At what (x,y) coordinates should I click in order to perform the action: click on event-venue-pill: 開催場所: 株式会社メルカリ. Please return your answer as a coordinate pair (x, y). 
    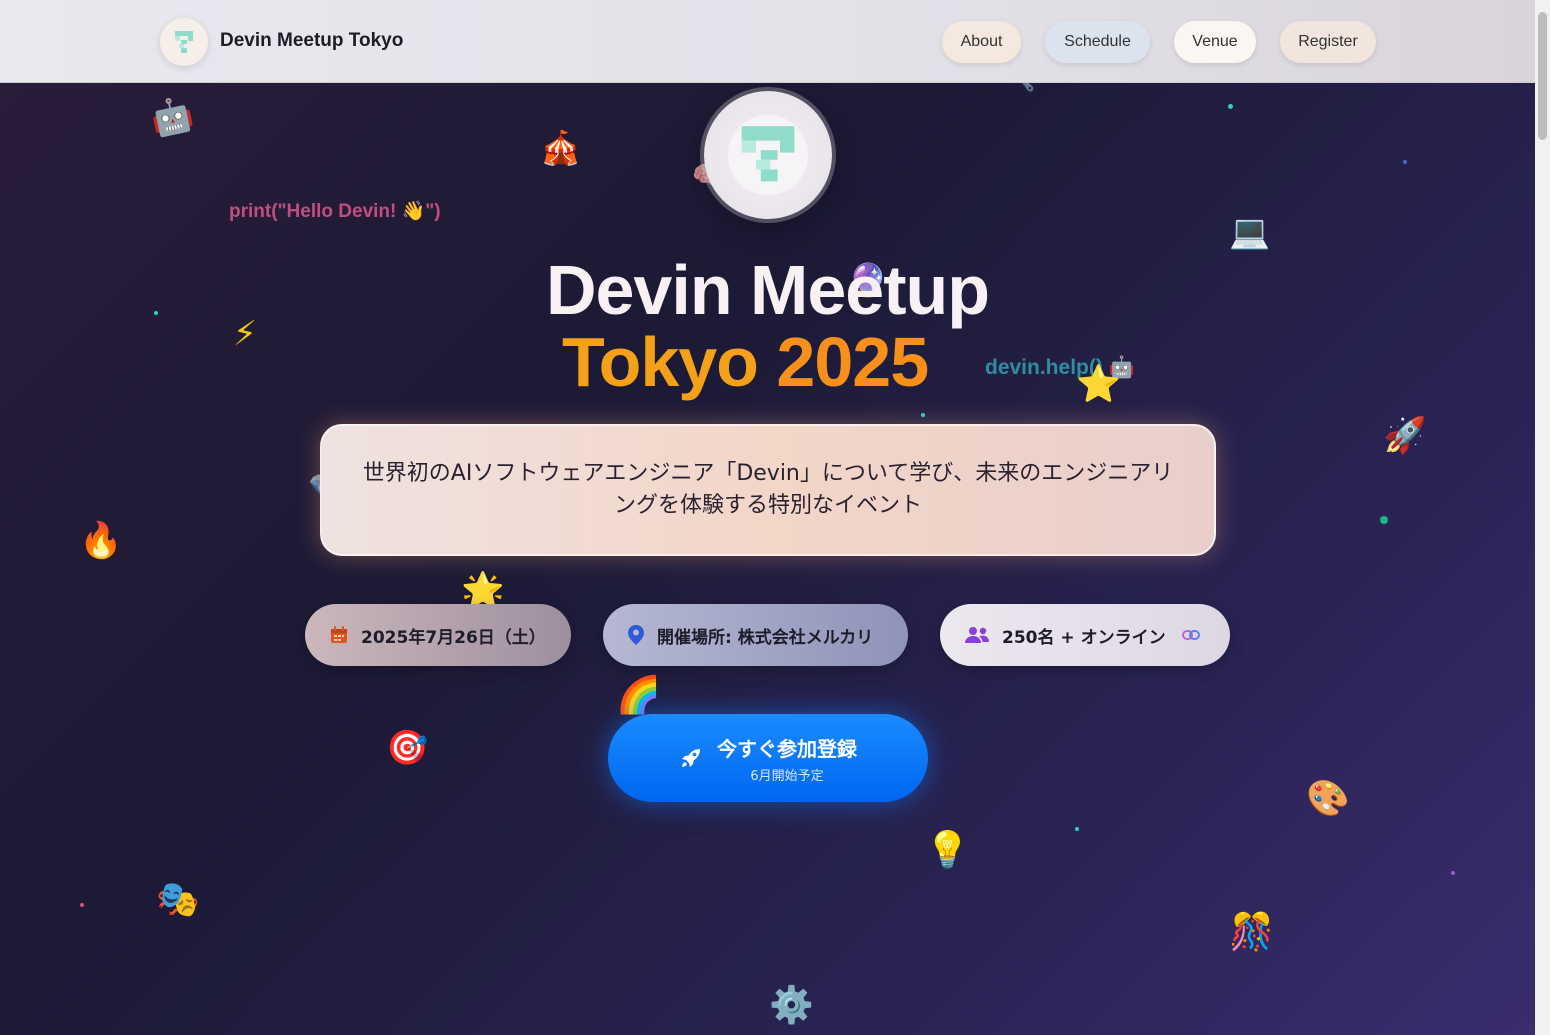
    Looking at the image, I should click on (755, 635).